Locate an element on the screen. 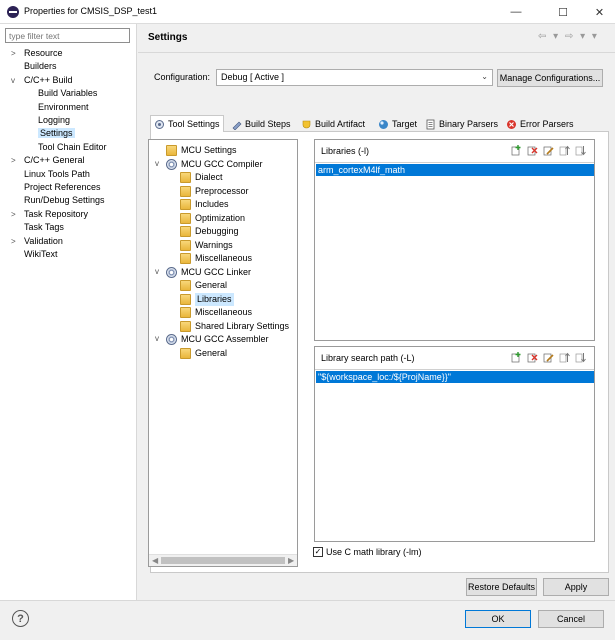  tree-item-label: Libraries is located at coordinates (214, 299).